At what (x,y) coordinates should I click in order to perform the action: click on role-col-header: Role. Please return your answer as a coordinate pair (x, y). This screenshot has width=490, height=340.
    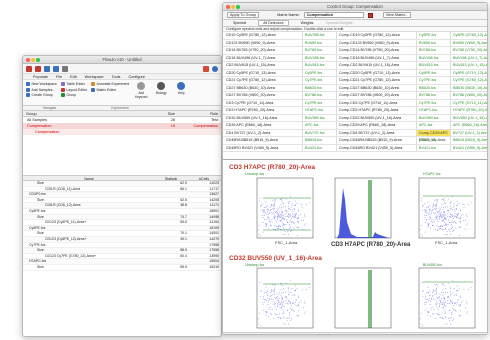
    Looking at the image, I should click on (198, 113).